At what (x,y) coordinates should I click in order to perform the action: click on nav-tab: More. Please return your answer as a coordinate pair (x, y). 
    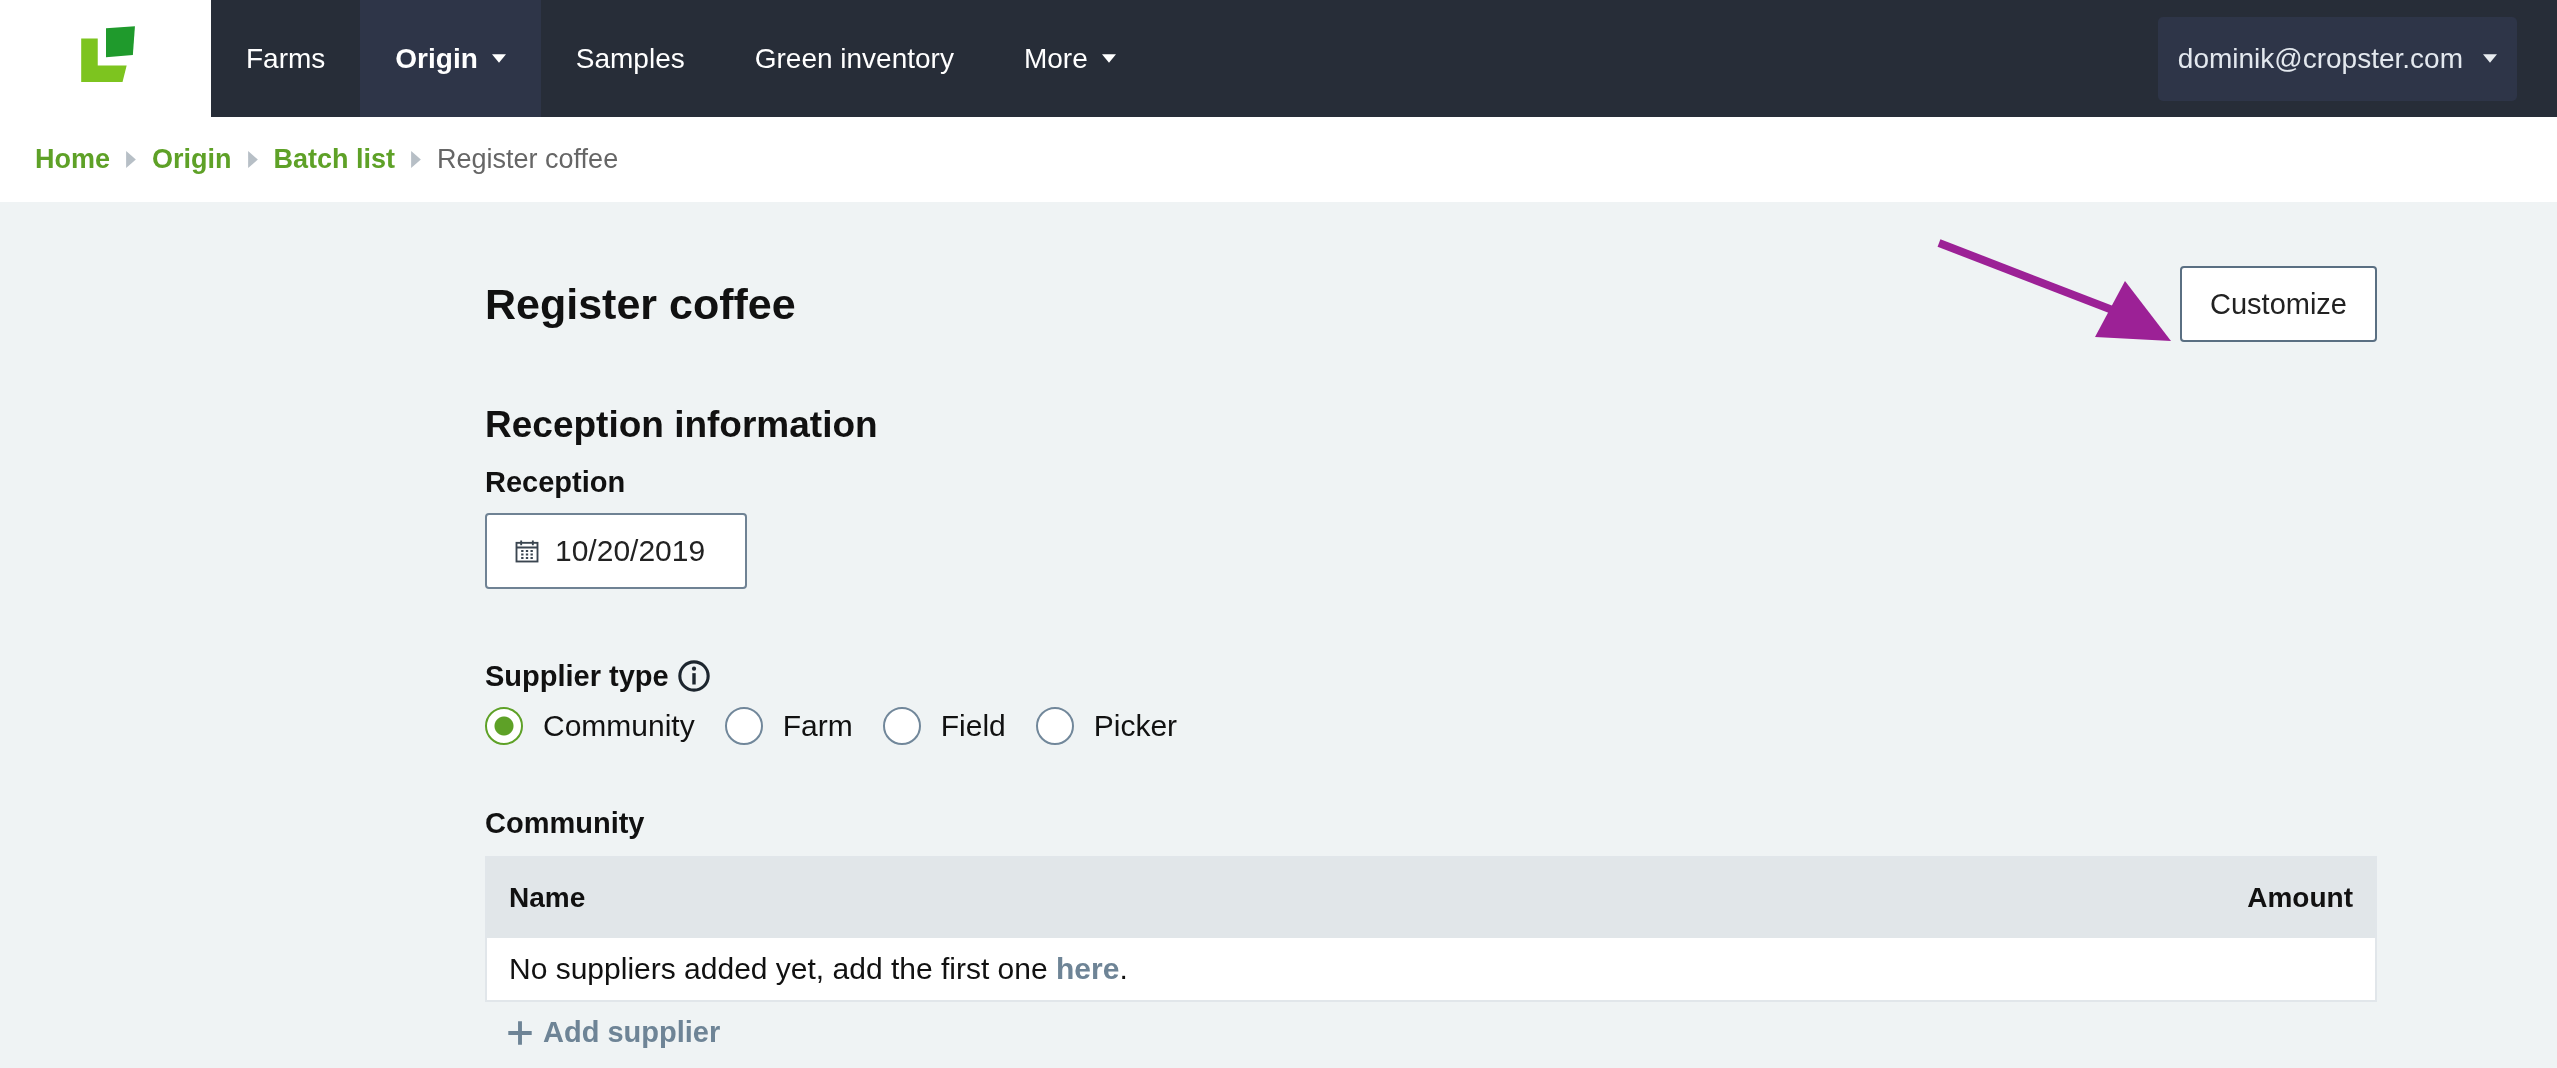
    Looking at the image, I should click on (1069, 58).